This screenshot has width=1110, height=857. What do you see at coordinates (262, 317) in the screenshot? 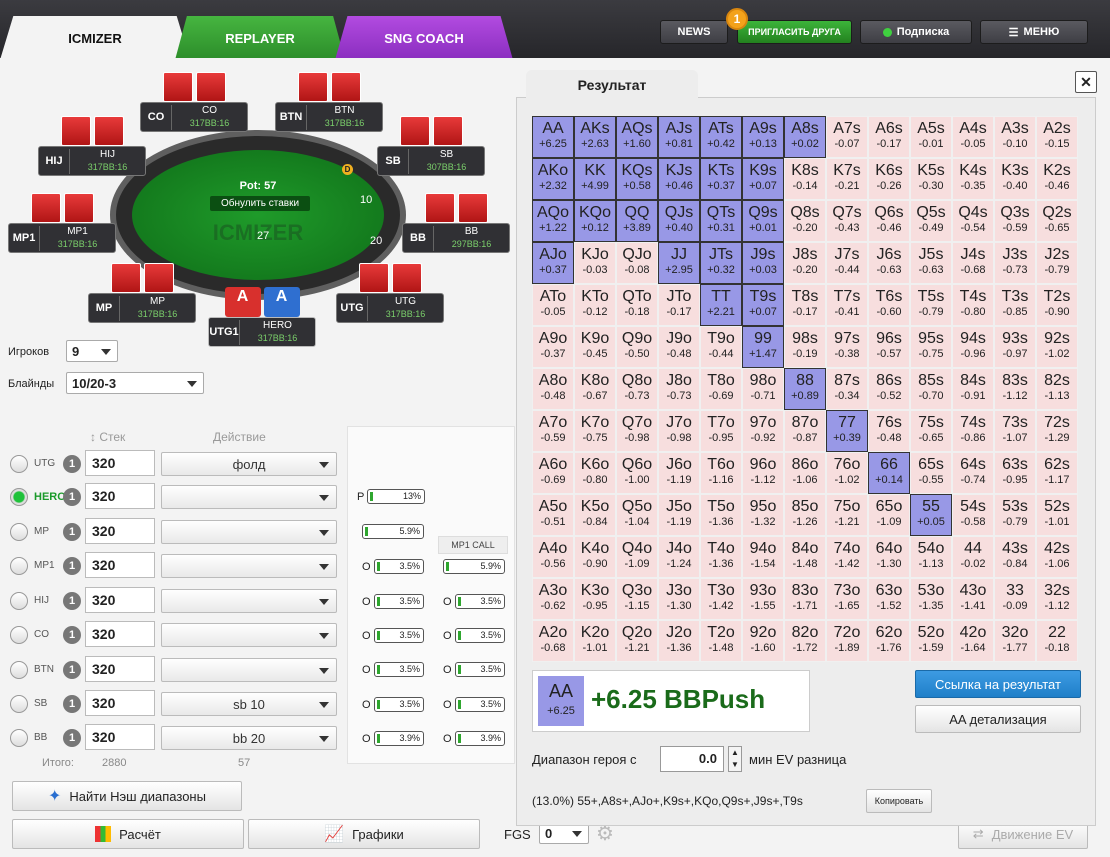
I see `seat-hero: A A UTG1 HERO 317BB:16` at bounding box center [262, 317].